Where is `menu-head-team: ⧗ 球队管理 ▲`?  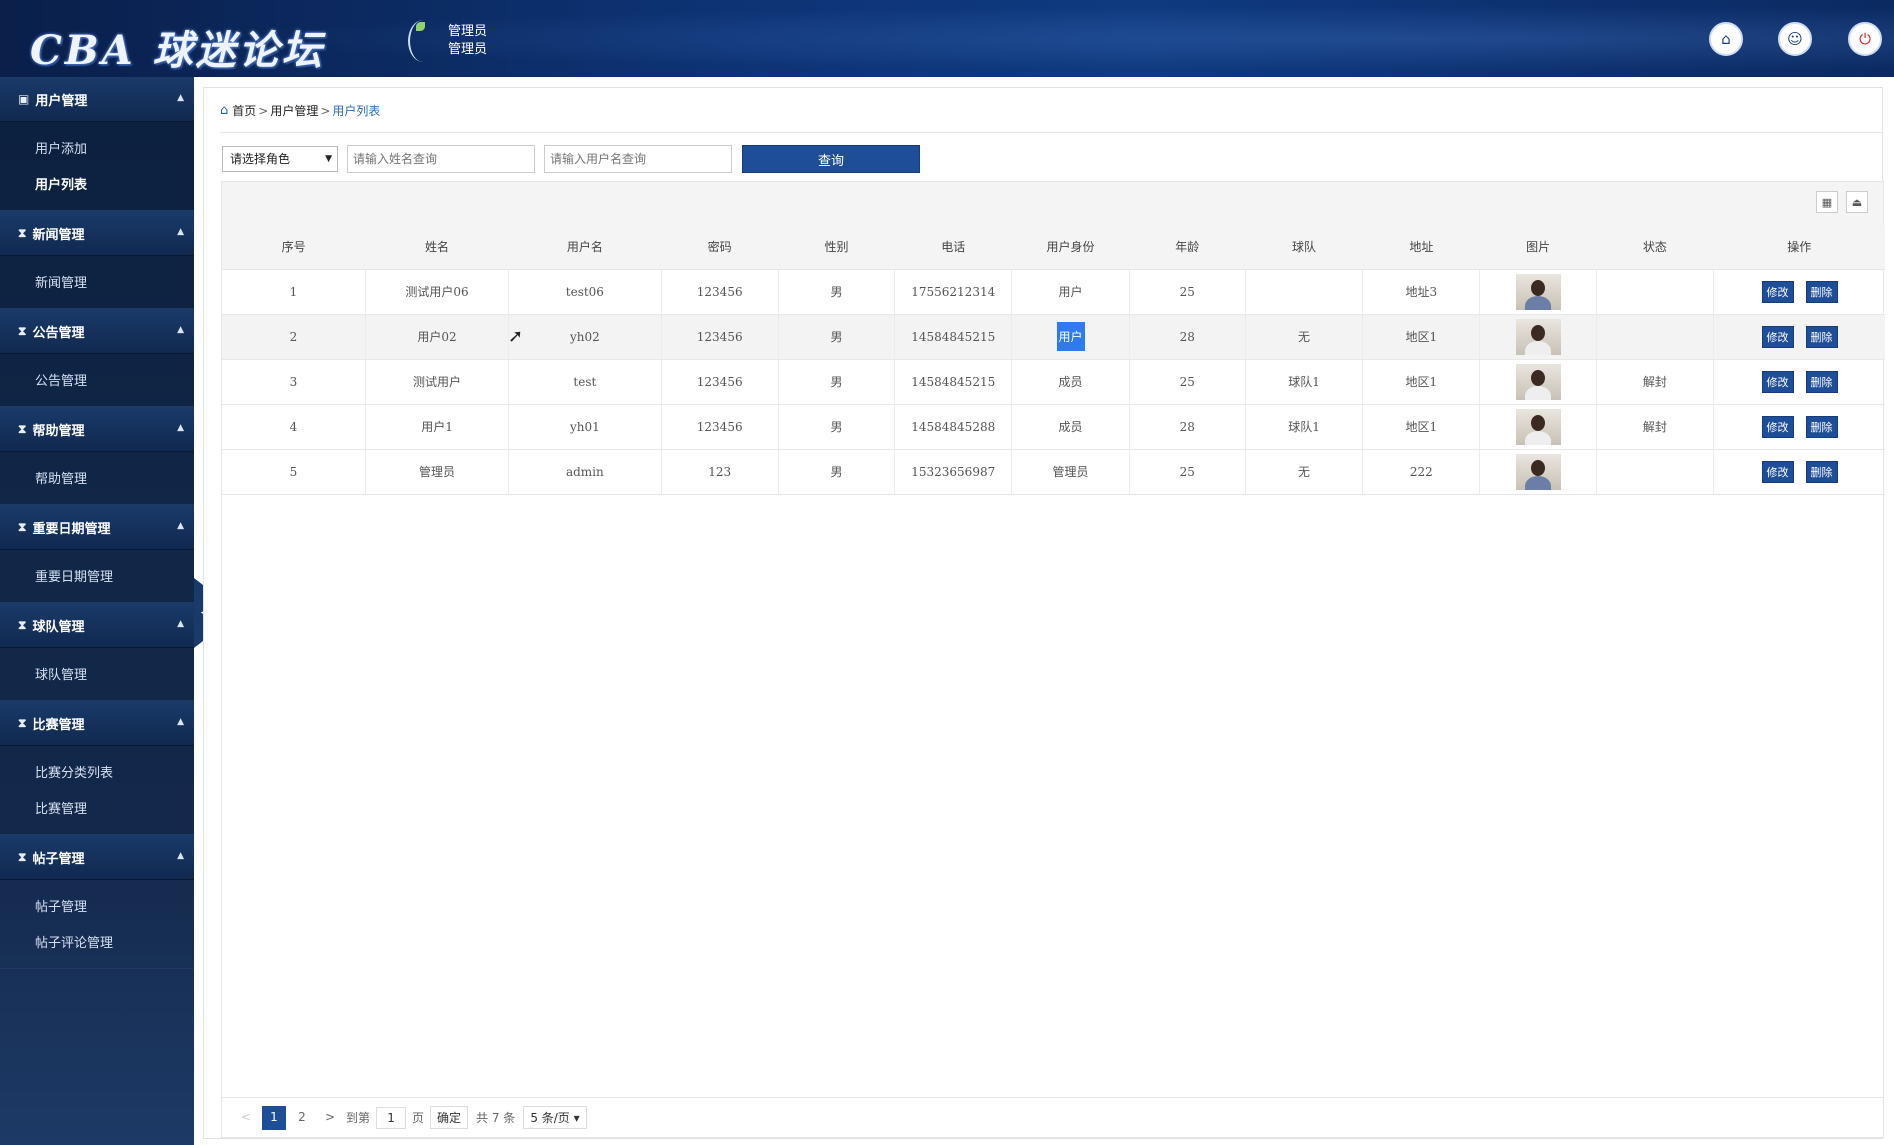
menu-head-team: ⧗ 球队管理 ▲ is located at coordinates (97, 625).